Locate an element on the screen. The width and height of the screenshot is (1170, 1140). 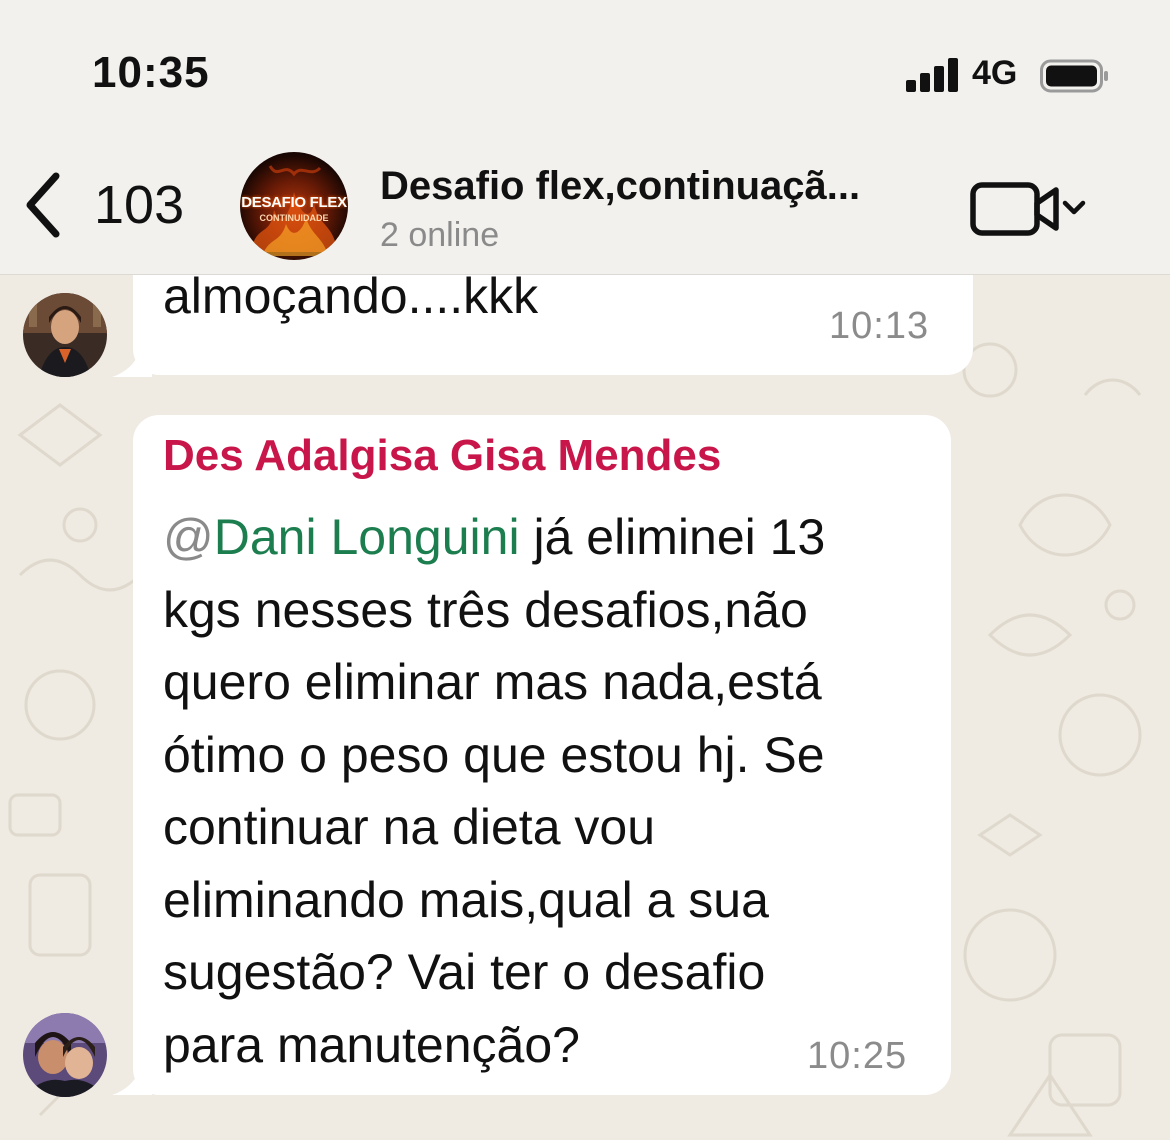
group-logo-subtext: CONTINUIDADE is located at coordinates (294, 218).